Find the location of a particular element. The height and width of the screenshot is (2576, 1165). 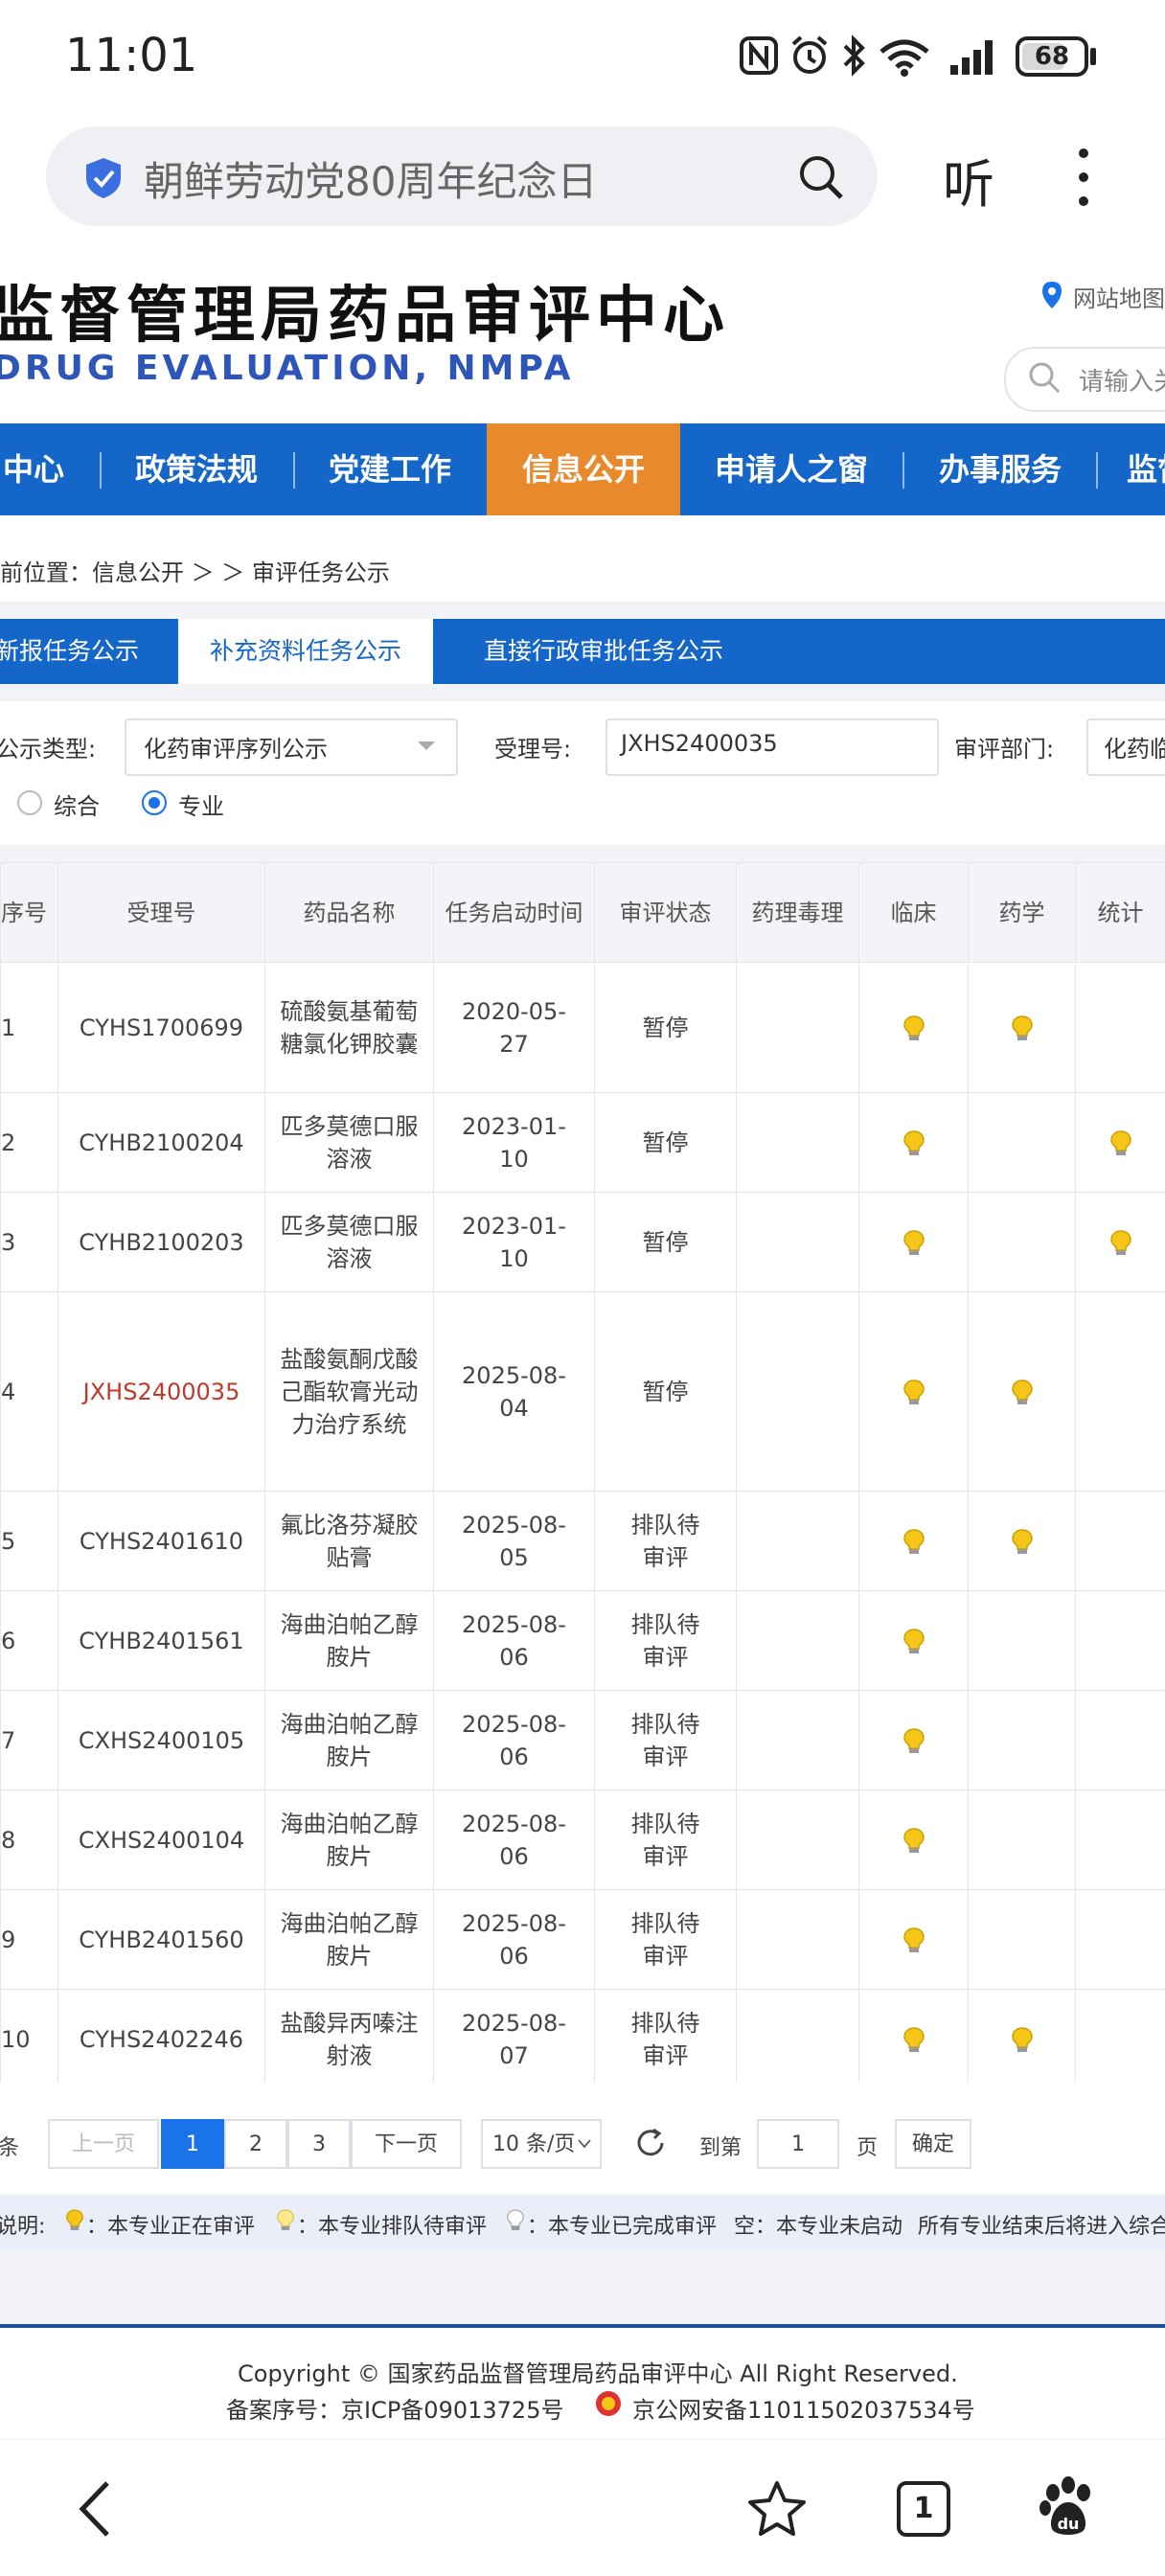

tabs-count-icon: 1 is located at coordinates (924, 2509).